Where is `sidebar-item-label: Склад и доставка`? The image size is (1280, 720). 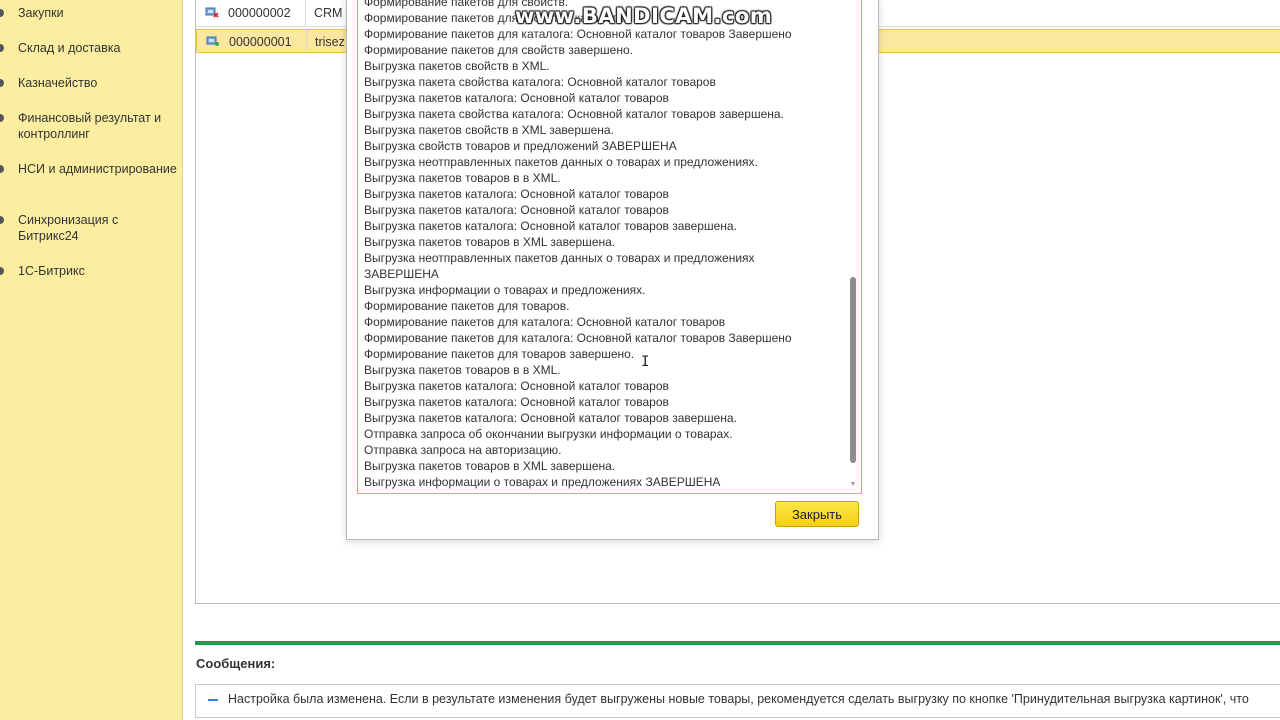
sidebar-item-label: Склад и доставка is located at coordinates (69, 48).